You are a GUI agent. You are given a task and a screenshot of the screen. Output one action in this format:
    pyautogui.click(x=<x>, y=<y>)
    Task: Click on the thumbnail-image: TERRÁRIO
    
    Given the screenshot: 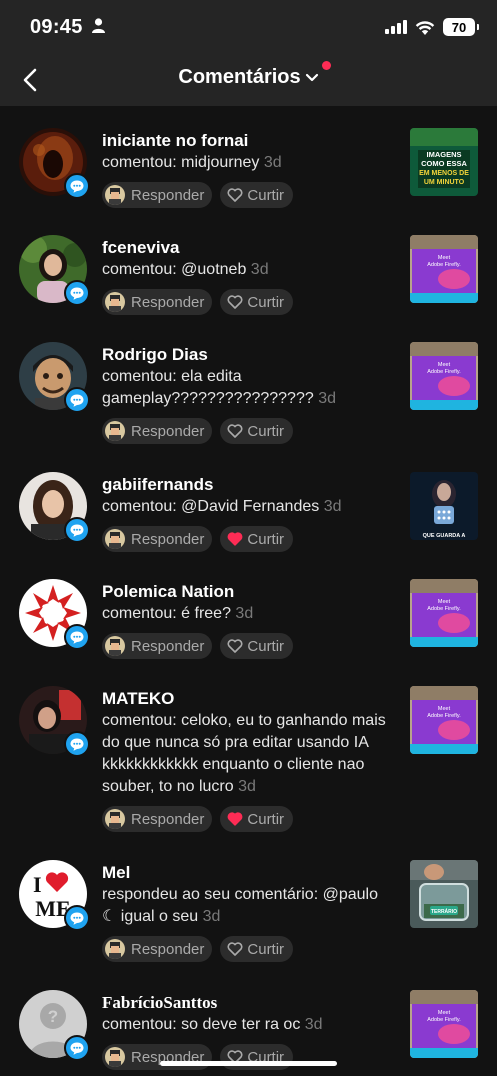 What is the action you would take?
    pyautogui.click(x=444, y=894)
    